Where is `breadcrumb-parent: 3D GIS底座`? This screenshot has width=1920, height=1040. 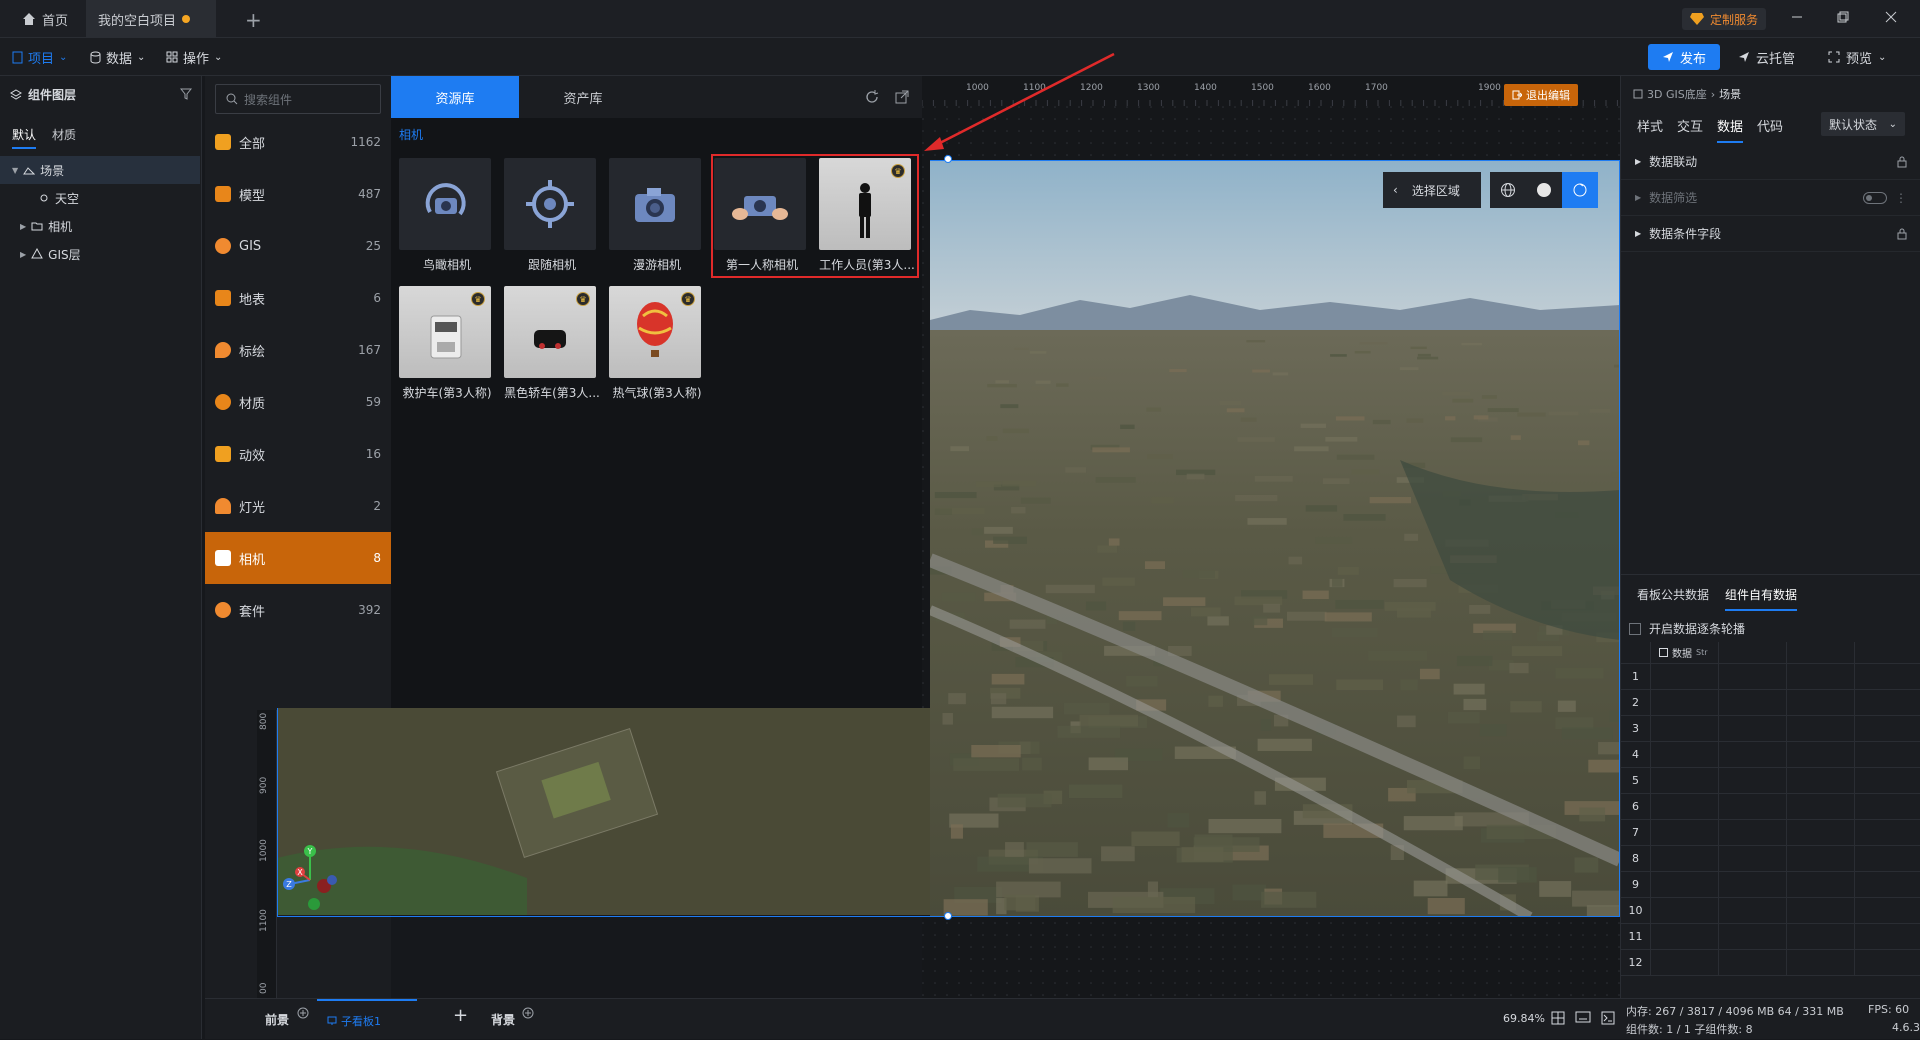
breadcrumb-parent: 3D GIS底座 is located at coordinates (1677, 94).